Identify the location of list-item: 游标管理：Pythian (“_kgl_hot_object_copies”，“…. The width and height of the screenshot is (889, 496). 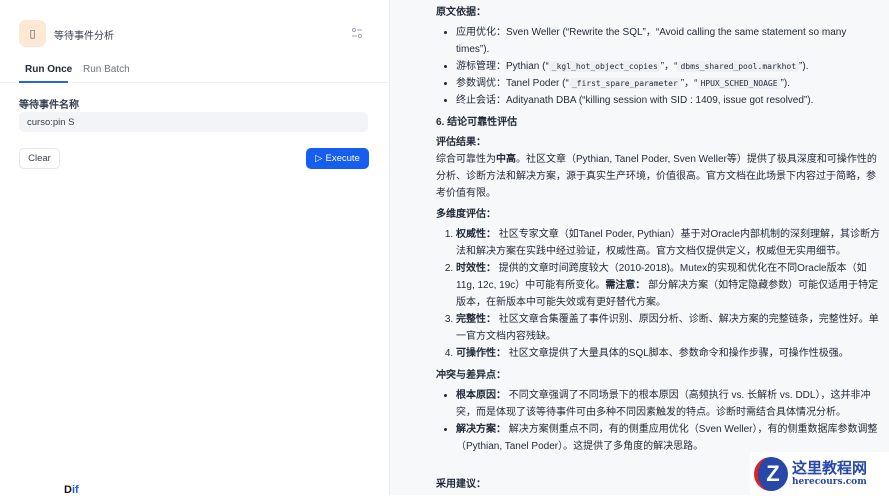
(669, 66).